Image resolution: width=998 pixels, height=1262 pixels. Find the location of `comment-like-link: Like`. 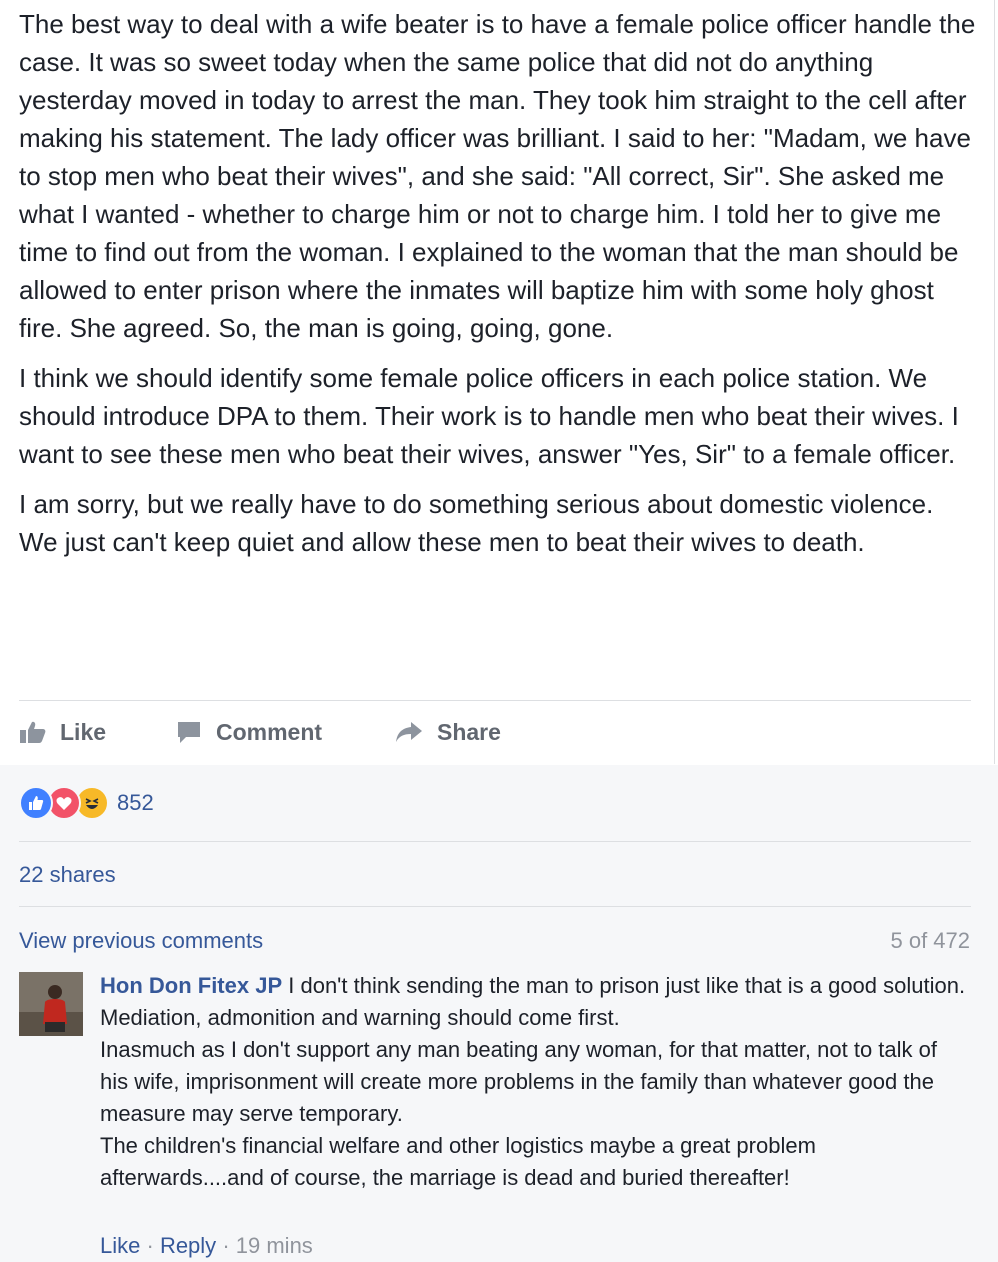

comment-like-link: Like is located at coordinates (120, 1245).